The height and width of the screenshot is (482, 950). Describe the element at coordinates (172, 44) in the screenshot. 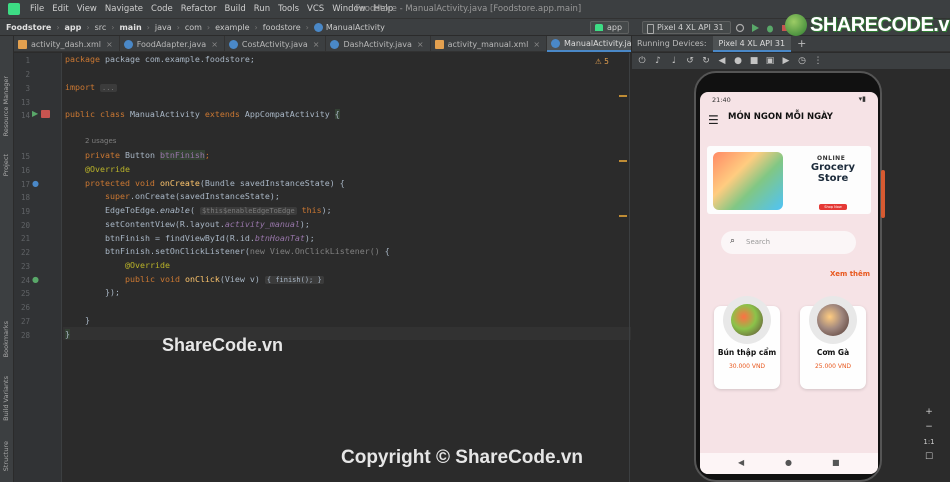

I see `tab-food-adapter: FoodAdapter.java ×` at that location.